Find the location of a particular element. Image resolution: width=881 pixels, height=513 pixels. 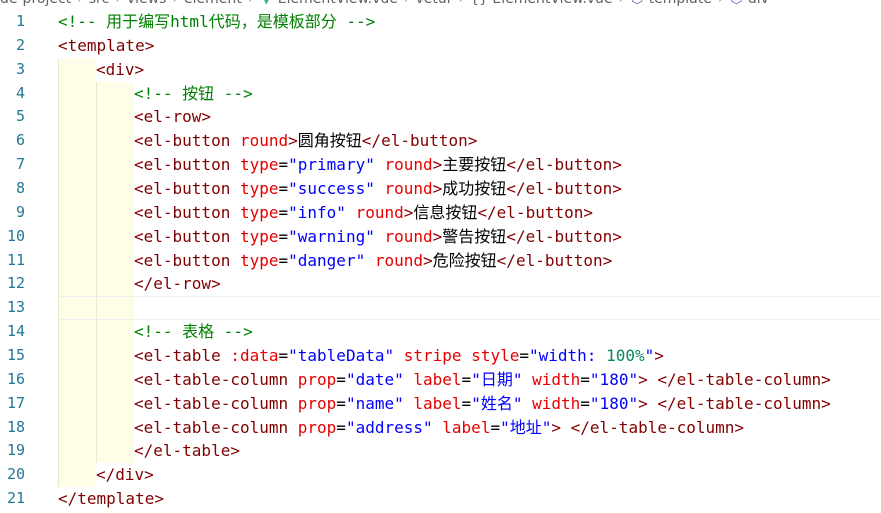

code-line: 19 </el-table> is located at coordinates (440, 451).